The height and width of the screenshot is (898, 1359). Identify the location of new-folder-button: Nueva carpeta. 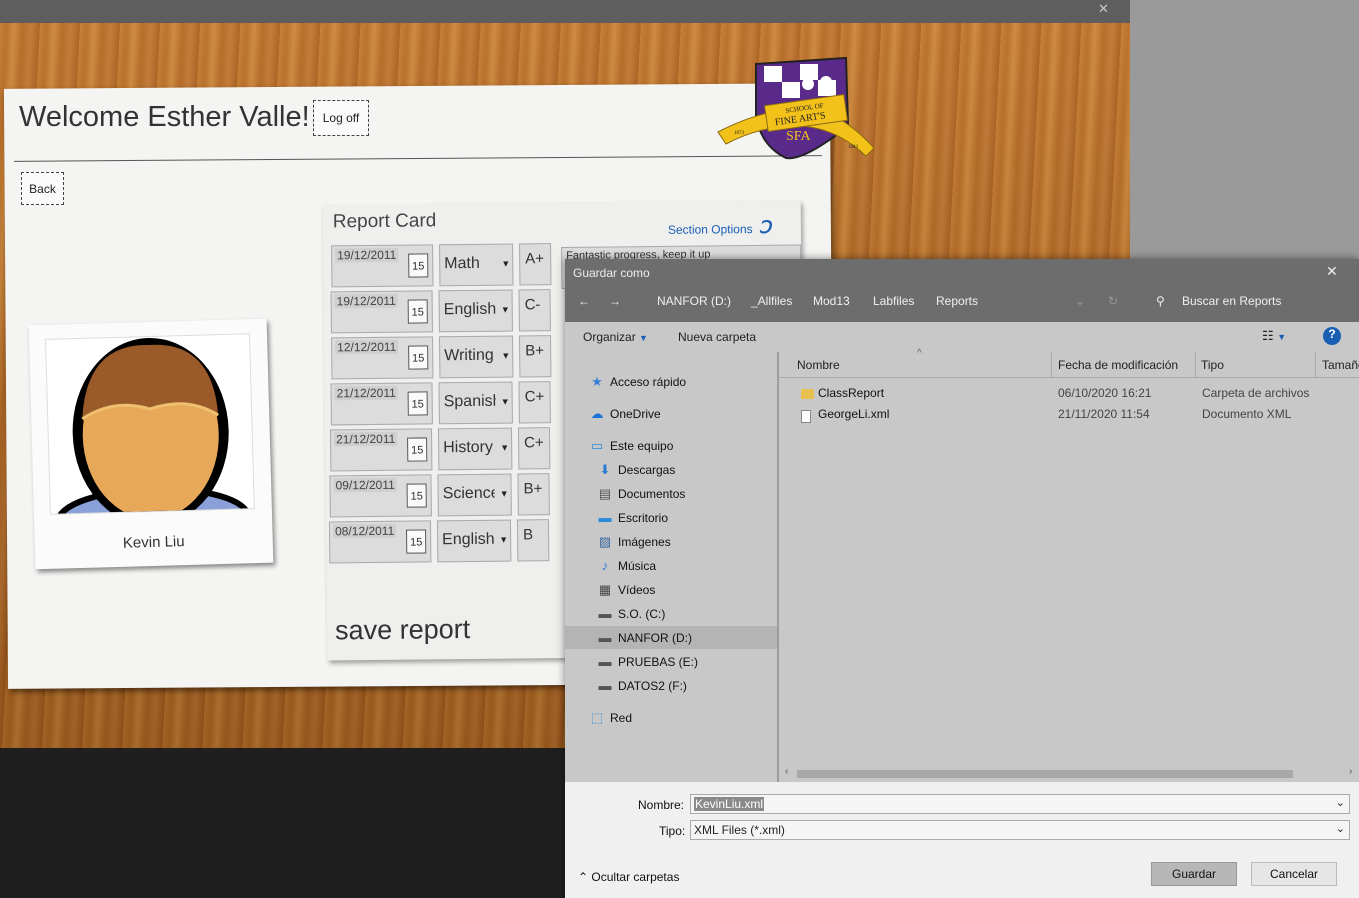
(717, 337).